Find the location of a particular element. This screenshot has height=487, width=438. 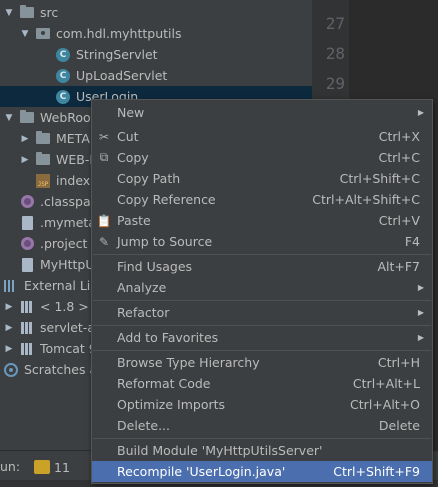

run-label: un: is located at coordinates (10, 466).